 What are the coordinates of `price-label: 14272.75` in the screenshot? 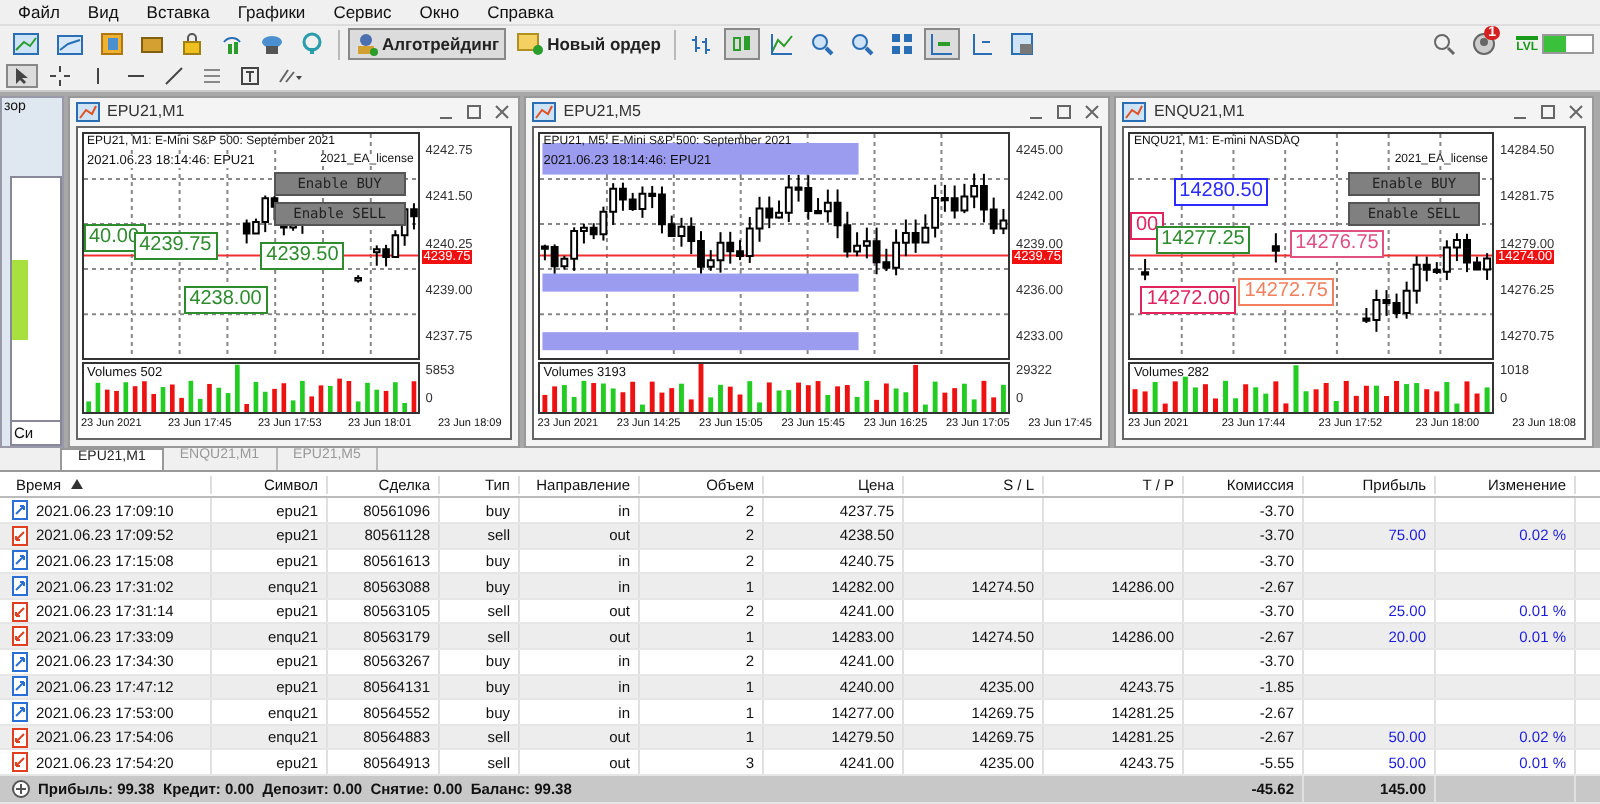 It's located at (1286, 291).